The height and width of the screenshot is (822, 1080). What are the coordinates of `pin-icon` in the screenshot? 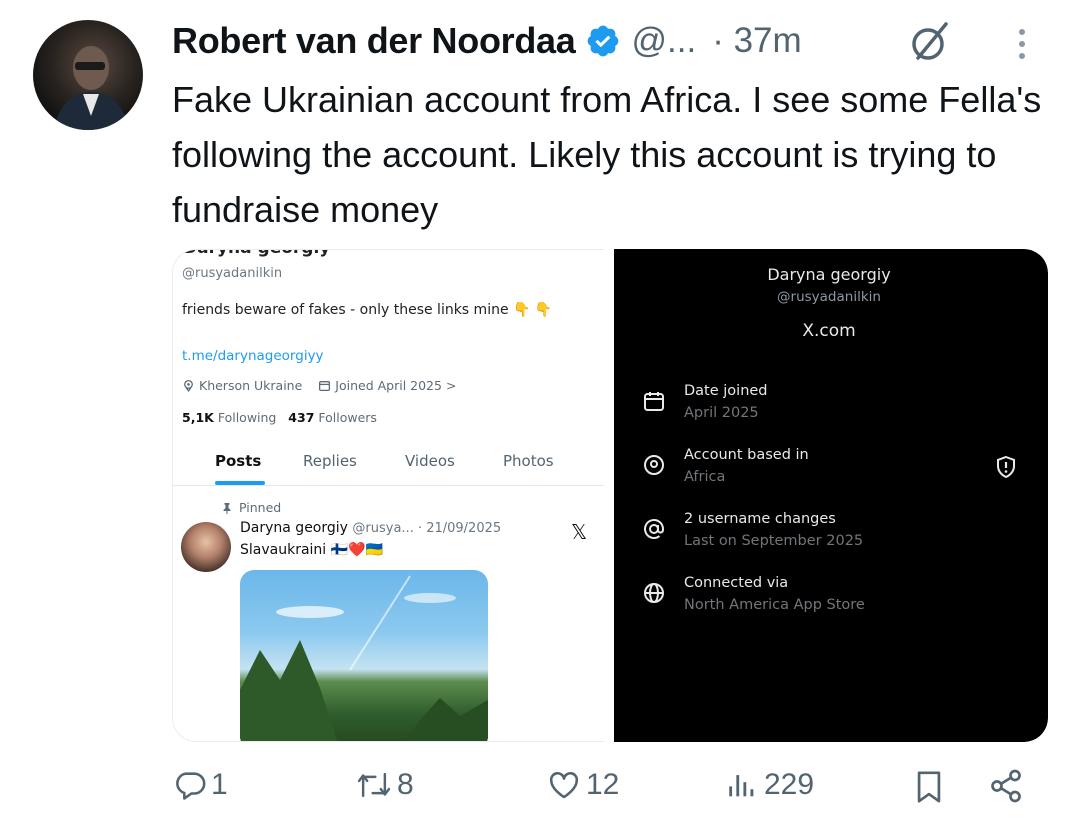 It's located at (227, 508).